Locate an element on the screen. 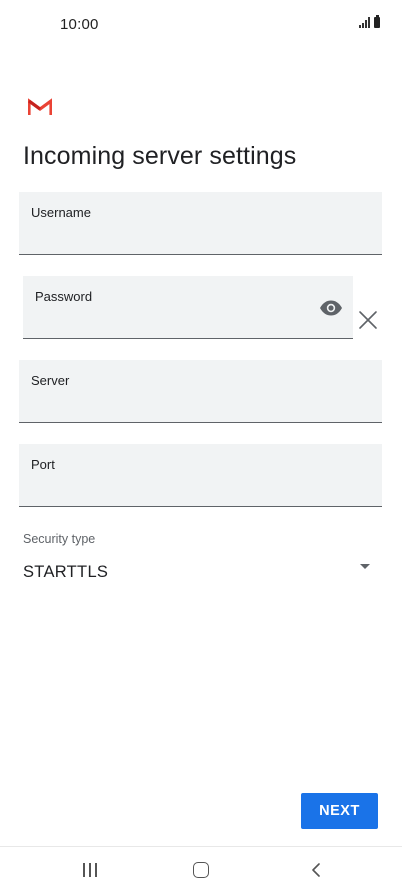  port-field: Port is located at coordinates (200, 475).